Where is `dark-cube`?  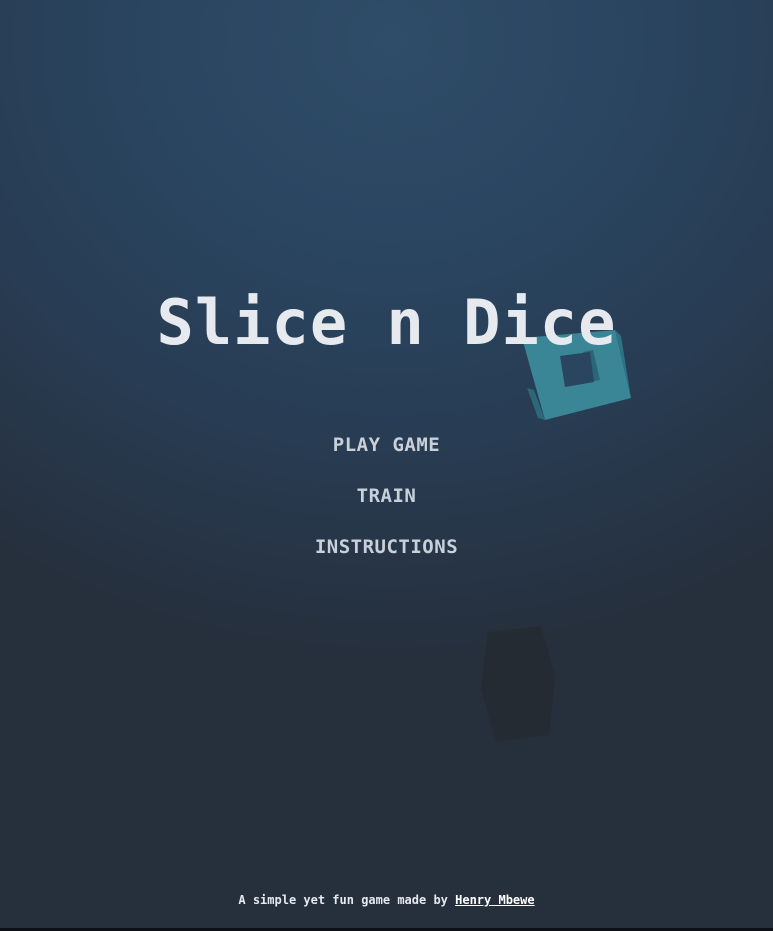 dark-cube is located at coordinates (518, 684).